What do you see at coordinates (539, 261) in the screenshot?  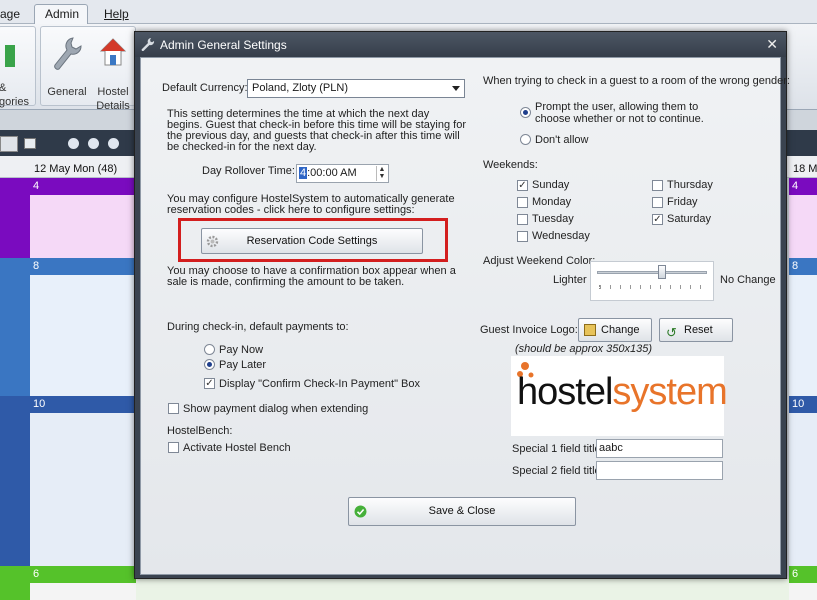 I see `adjust-weekend-color-label: Adjust Weekend Color:` at bounding box center [539, 261].